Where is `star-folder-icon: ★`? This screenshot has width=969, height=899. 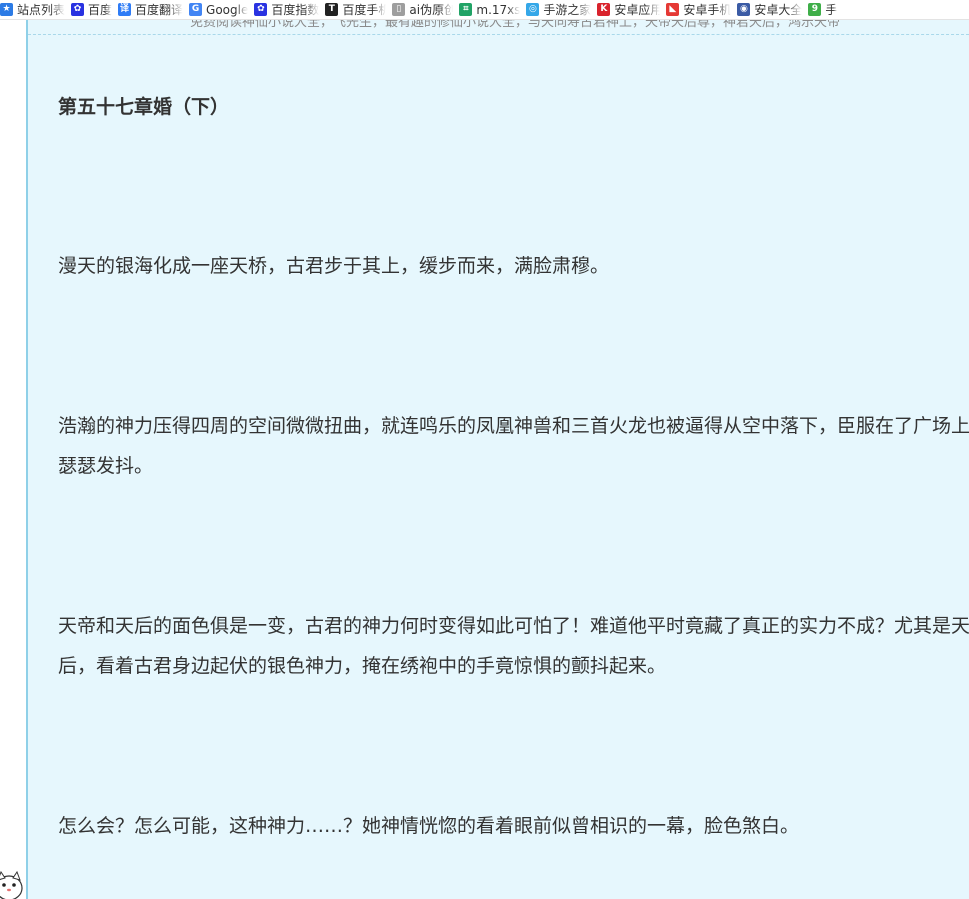 star-folder-icon: ★ is located at coordinates (6, 9).